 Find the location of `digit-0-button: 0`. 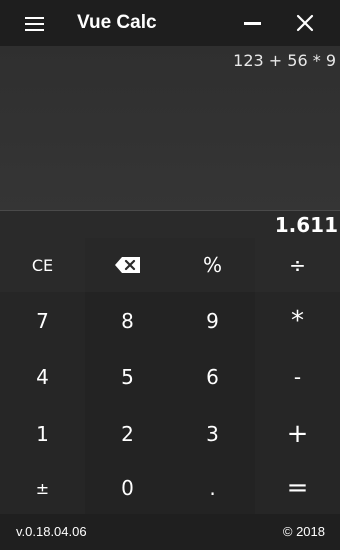

digit-0-button: 0 is located at coordinates (127, 488).